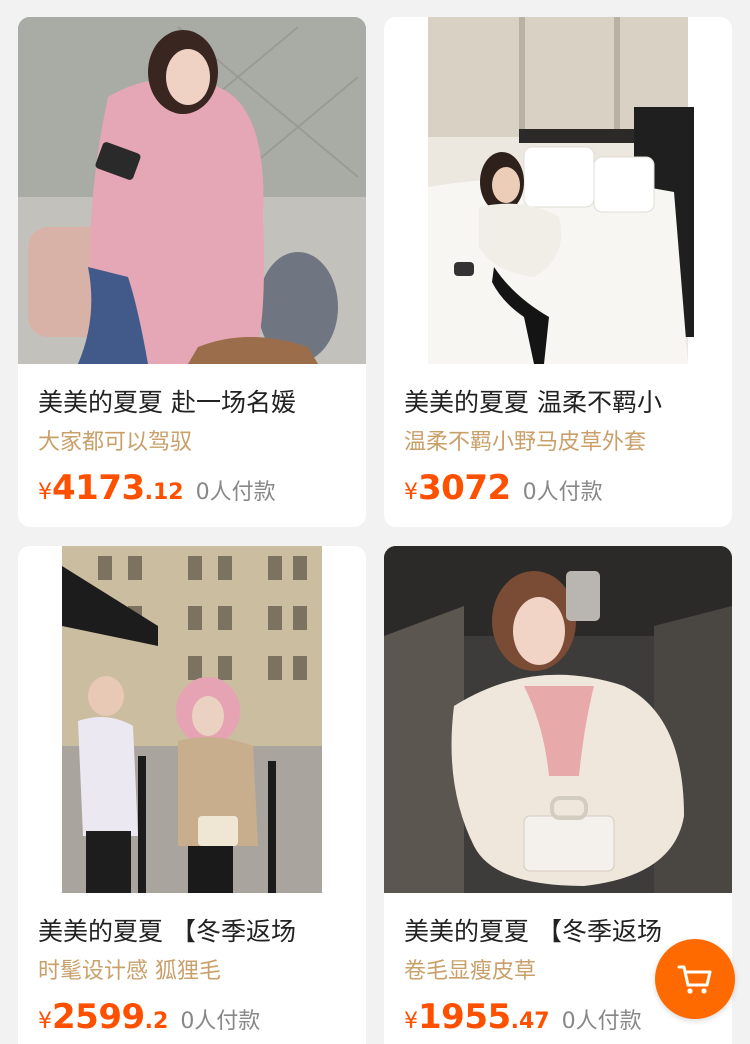 This screenshot has height=1044, width=750. What do you see at coordinates (115, 442) in the screenshot?
I see `product-subtitle: 大家都可以驾驭` at bounding box center [115, 442].